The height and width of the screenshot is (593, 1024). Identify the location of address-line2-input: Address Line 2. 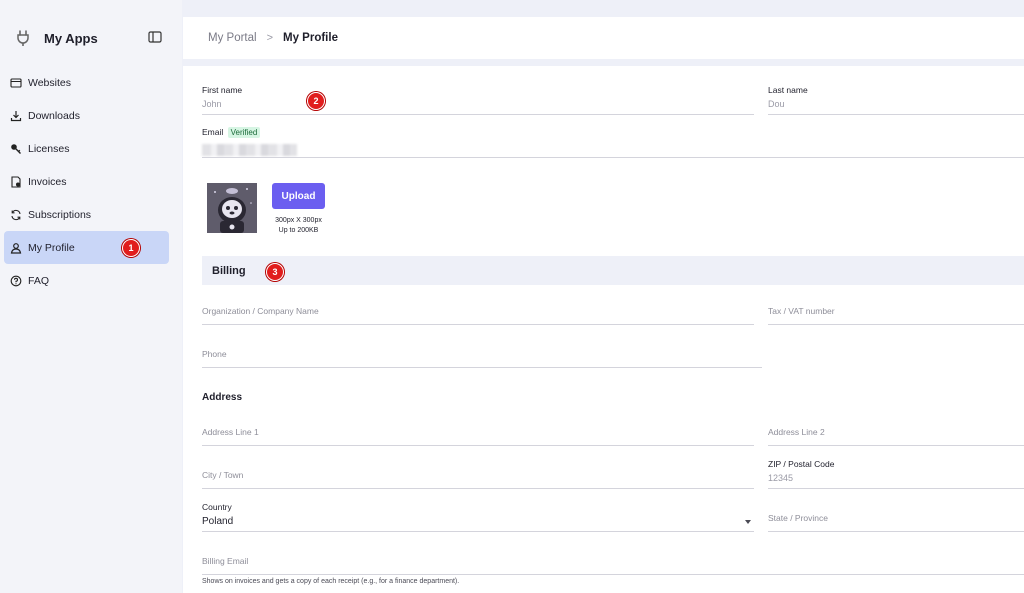
(896, 432).